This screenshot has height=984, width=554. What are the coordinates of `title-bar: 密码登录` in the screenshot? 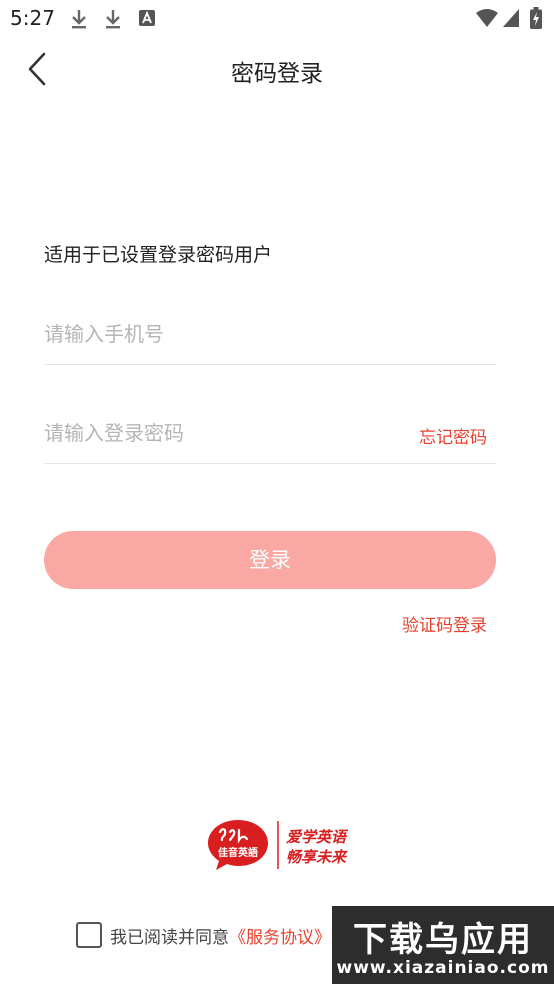 It's located at (277, 69).